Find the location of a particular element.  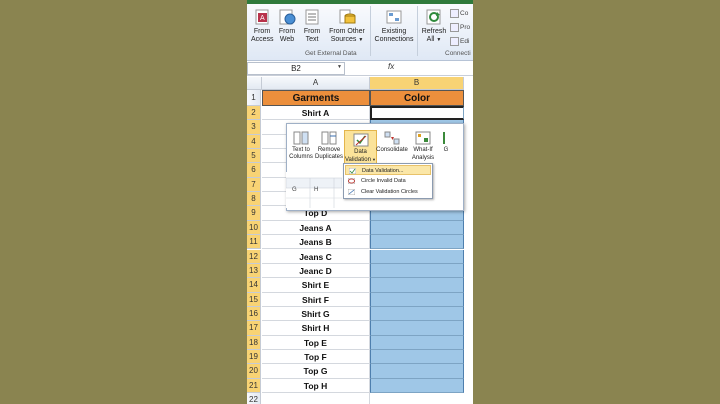

garment-cell: Jeanc D is located at coordinates (316, 271).